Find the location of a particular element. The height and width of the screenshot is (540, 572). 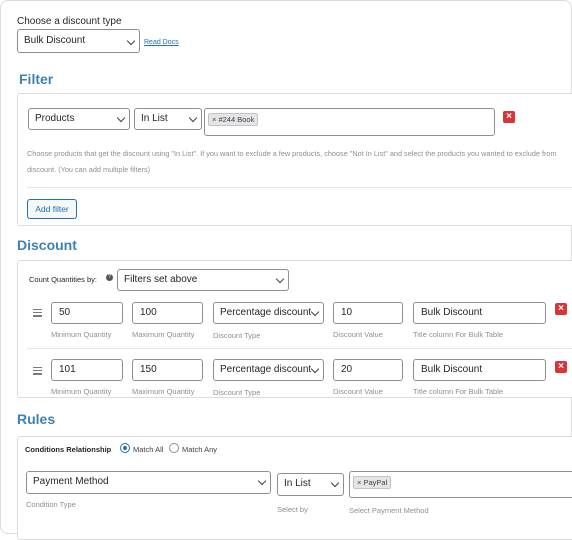

filter-help-text-2: discount. (You can add multiple filters) is located at coordinates (89, 169).